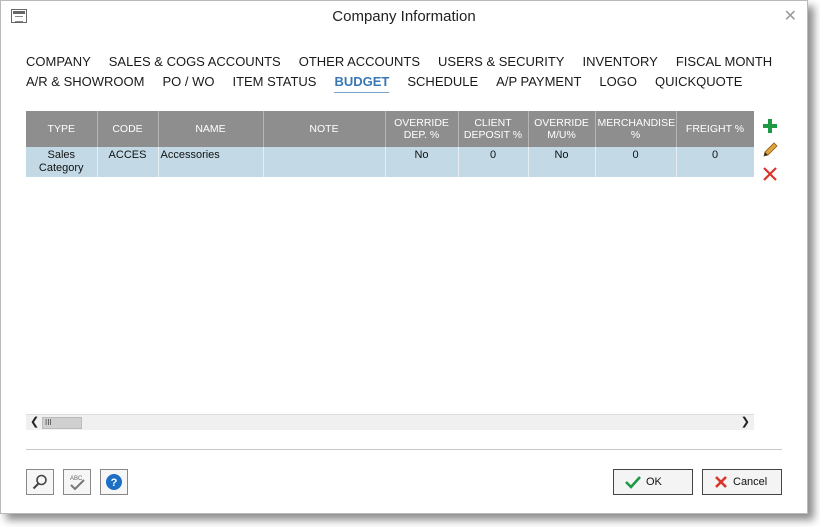 This screenshot has height=527, width=820. What do you see at coordinates (324, 162) in the screenshot?
I see `cell-note` at bounding box center [324, 162].